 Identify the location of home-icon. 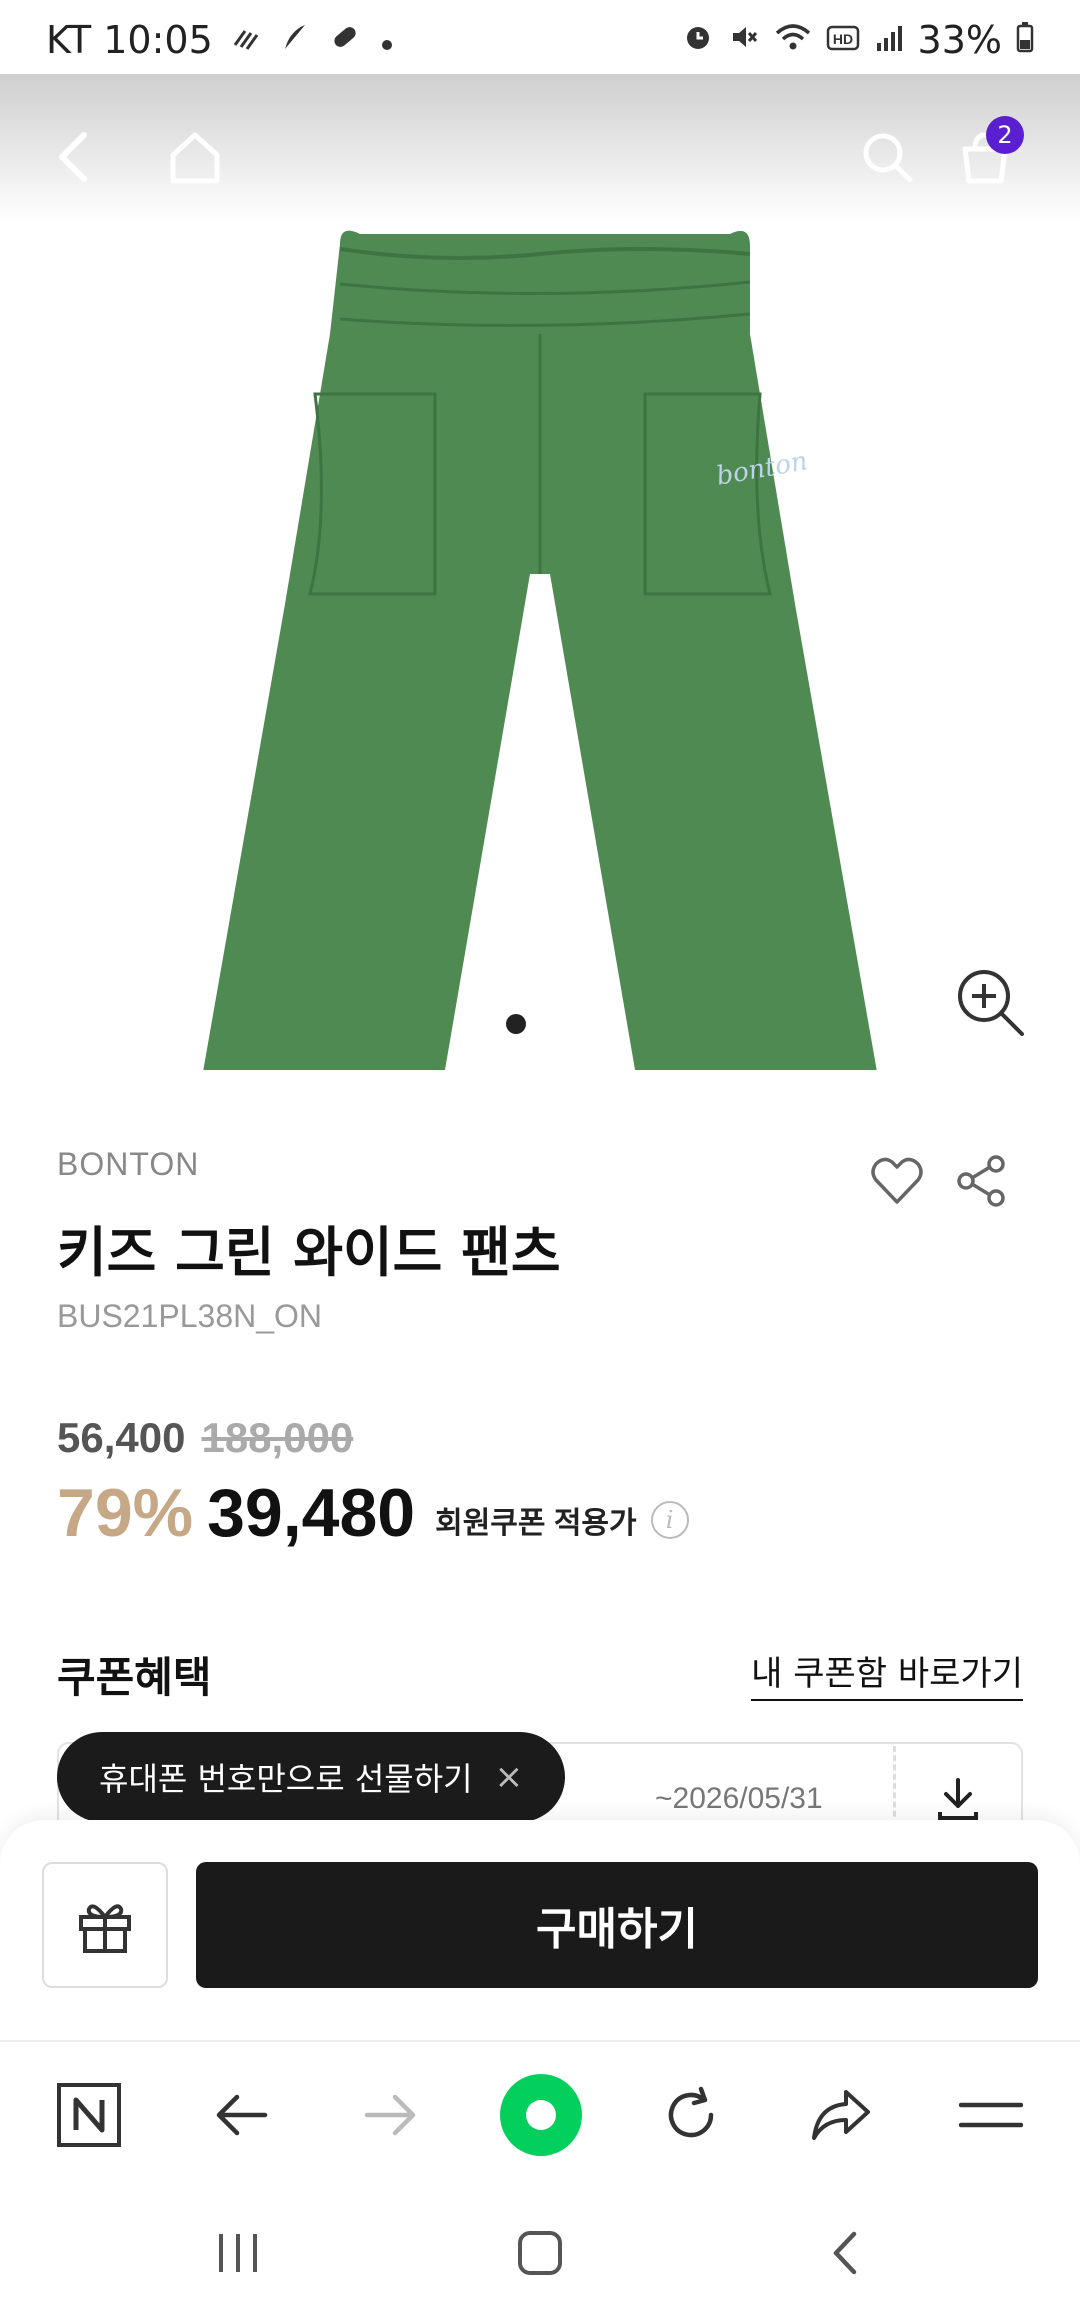
(195, 158).